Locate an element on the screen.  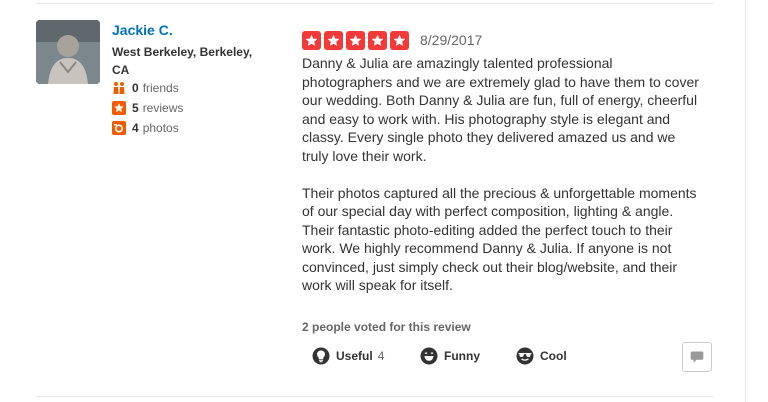
reviews-stat: 5 reviews is located at coordinates (147, 108).